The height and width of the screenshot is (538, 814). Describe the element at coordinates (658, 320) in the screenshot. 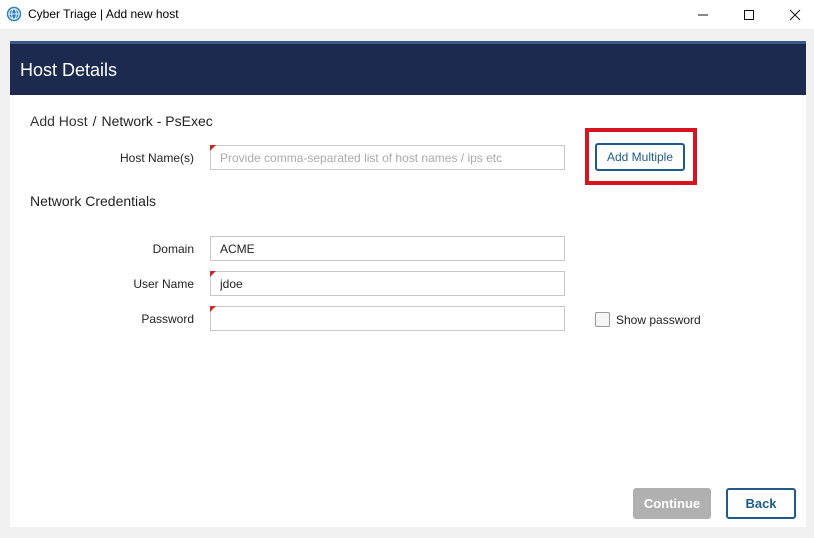

I see `show-password-label: Show password` at that location.